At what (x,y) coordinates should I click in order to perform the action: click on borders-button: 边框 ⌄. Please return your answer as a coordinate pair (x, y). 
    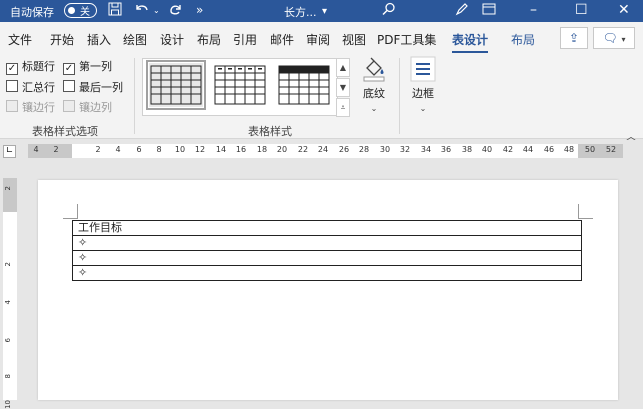
    Looking at the image, I should click on (423, 85).